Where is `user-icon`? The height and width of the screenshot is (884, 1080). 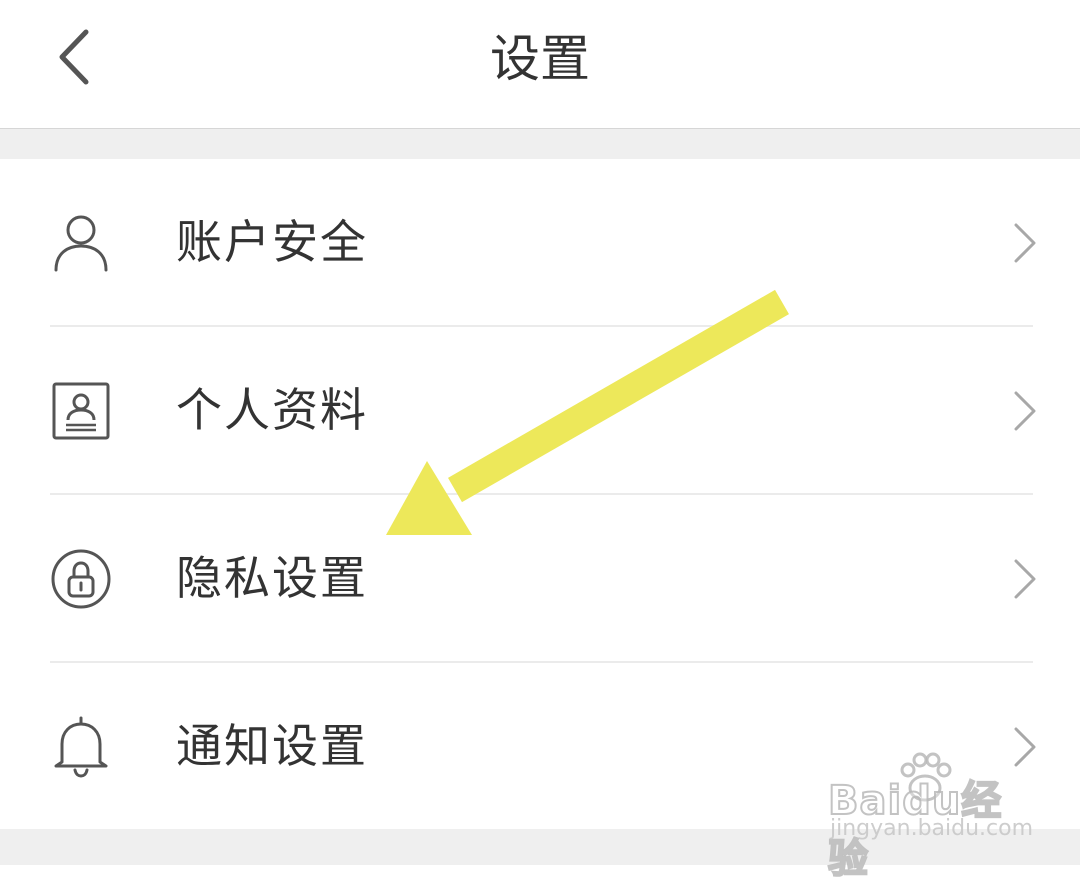 user-icon is located at coordinates (81, 243).